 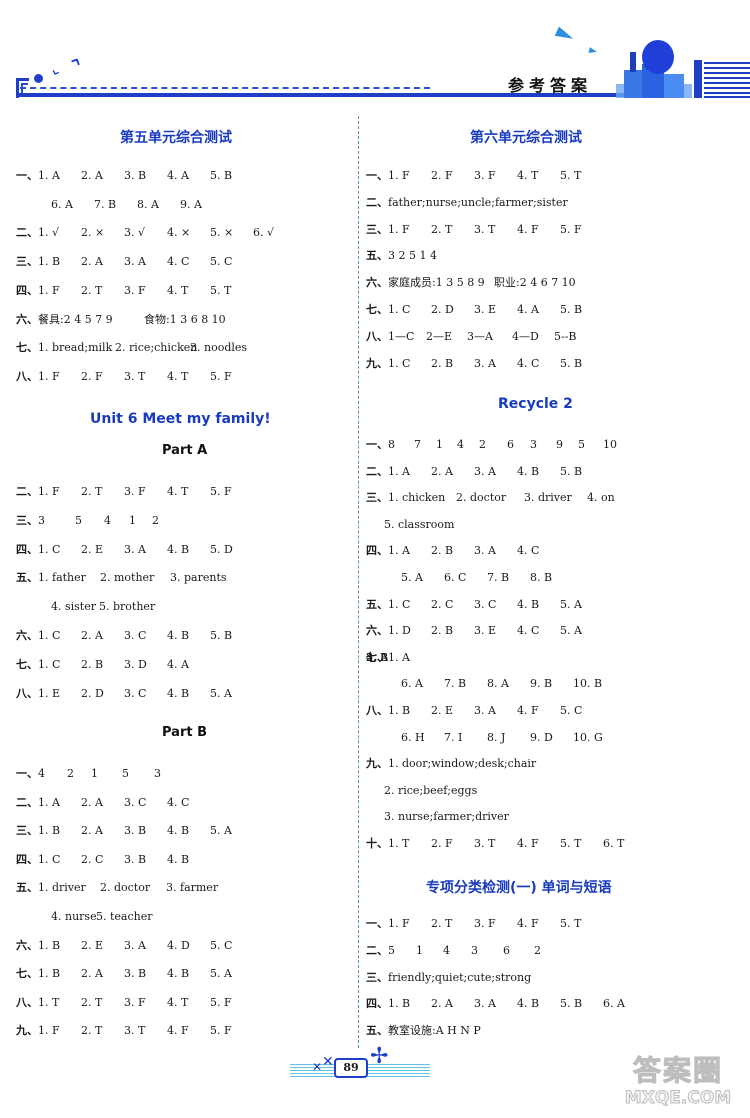 What do you see at coordinates (135, 233) in the screenshot?
I see `answer-item: 3. √` at bounding box center [135, 233].